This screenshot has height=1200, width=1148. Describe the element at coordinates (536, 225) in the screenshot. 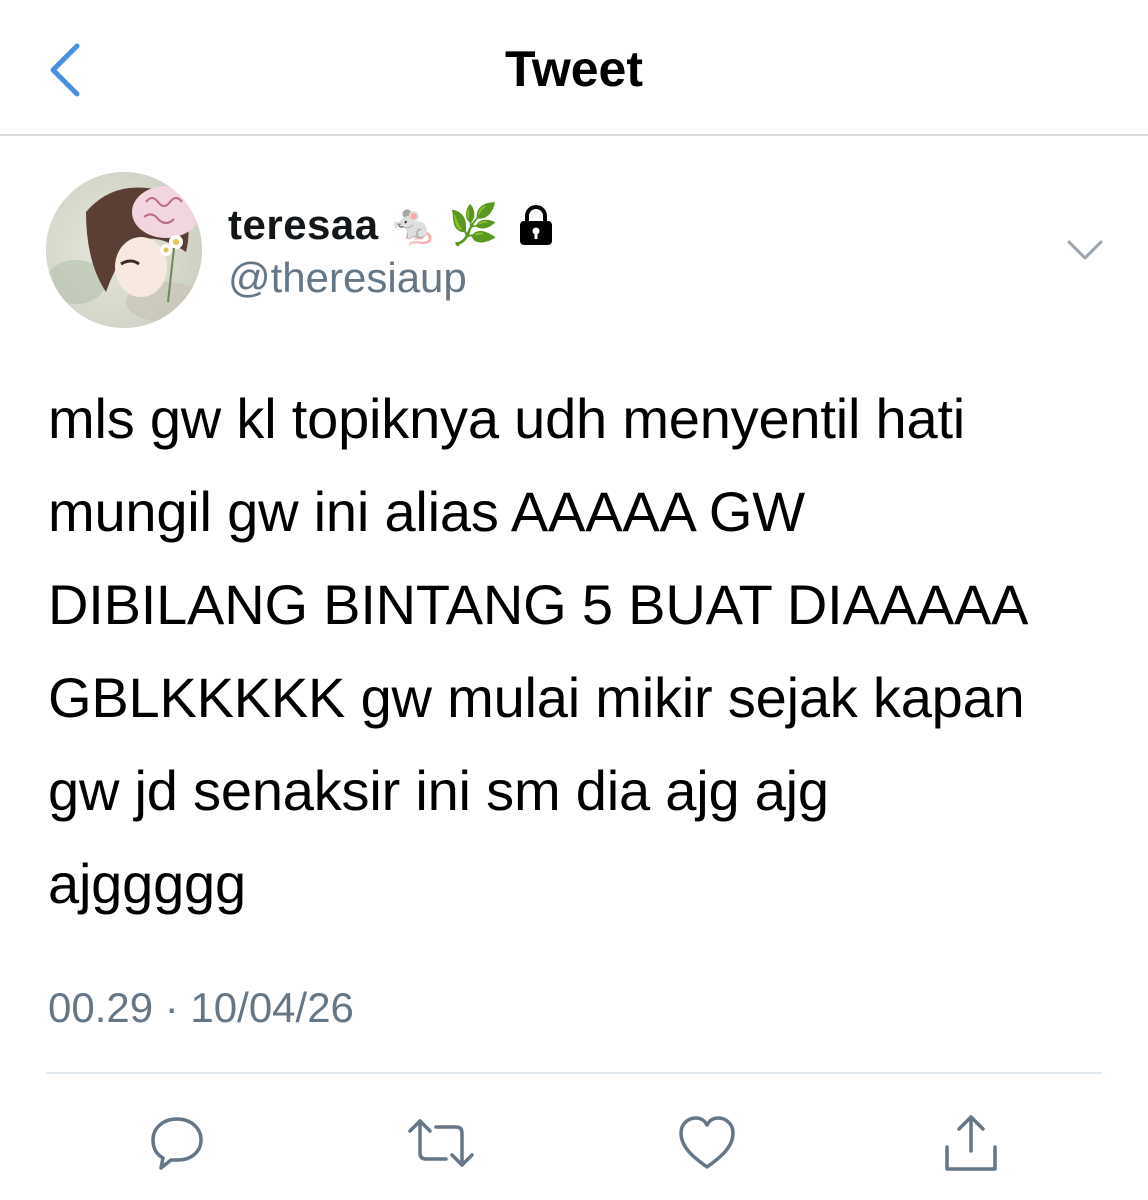

I see `lock-icon` at that location.